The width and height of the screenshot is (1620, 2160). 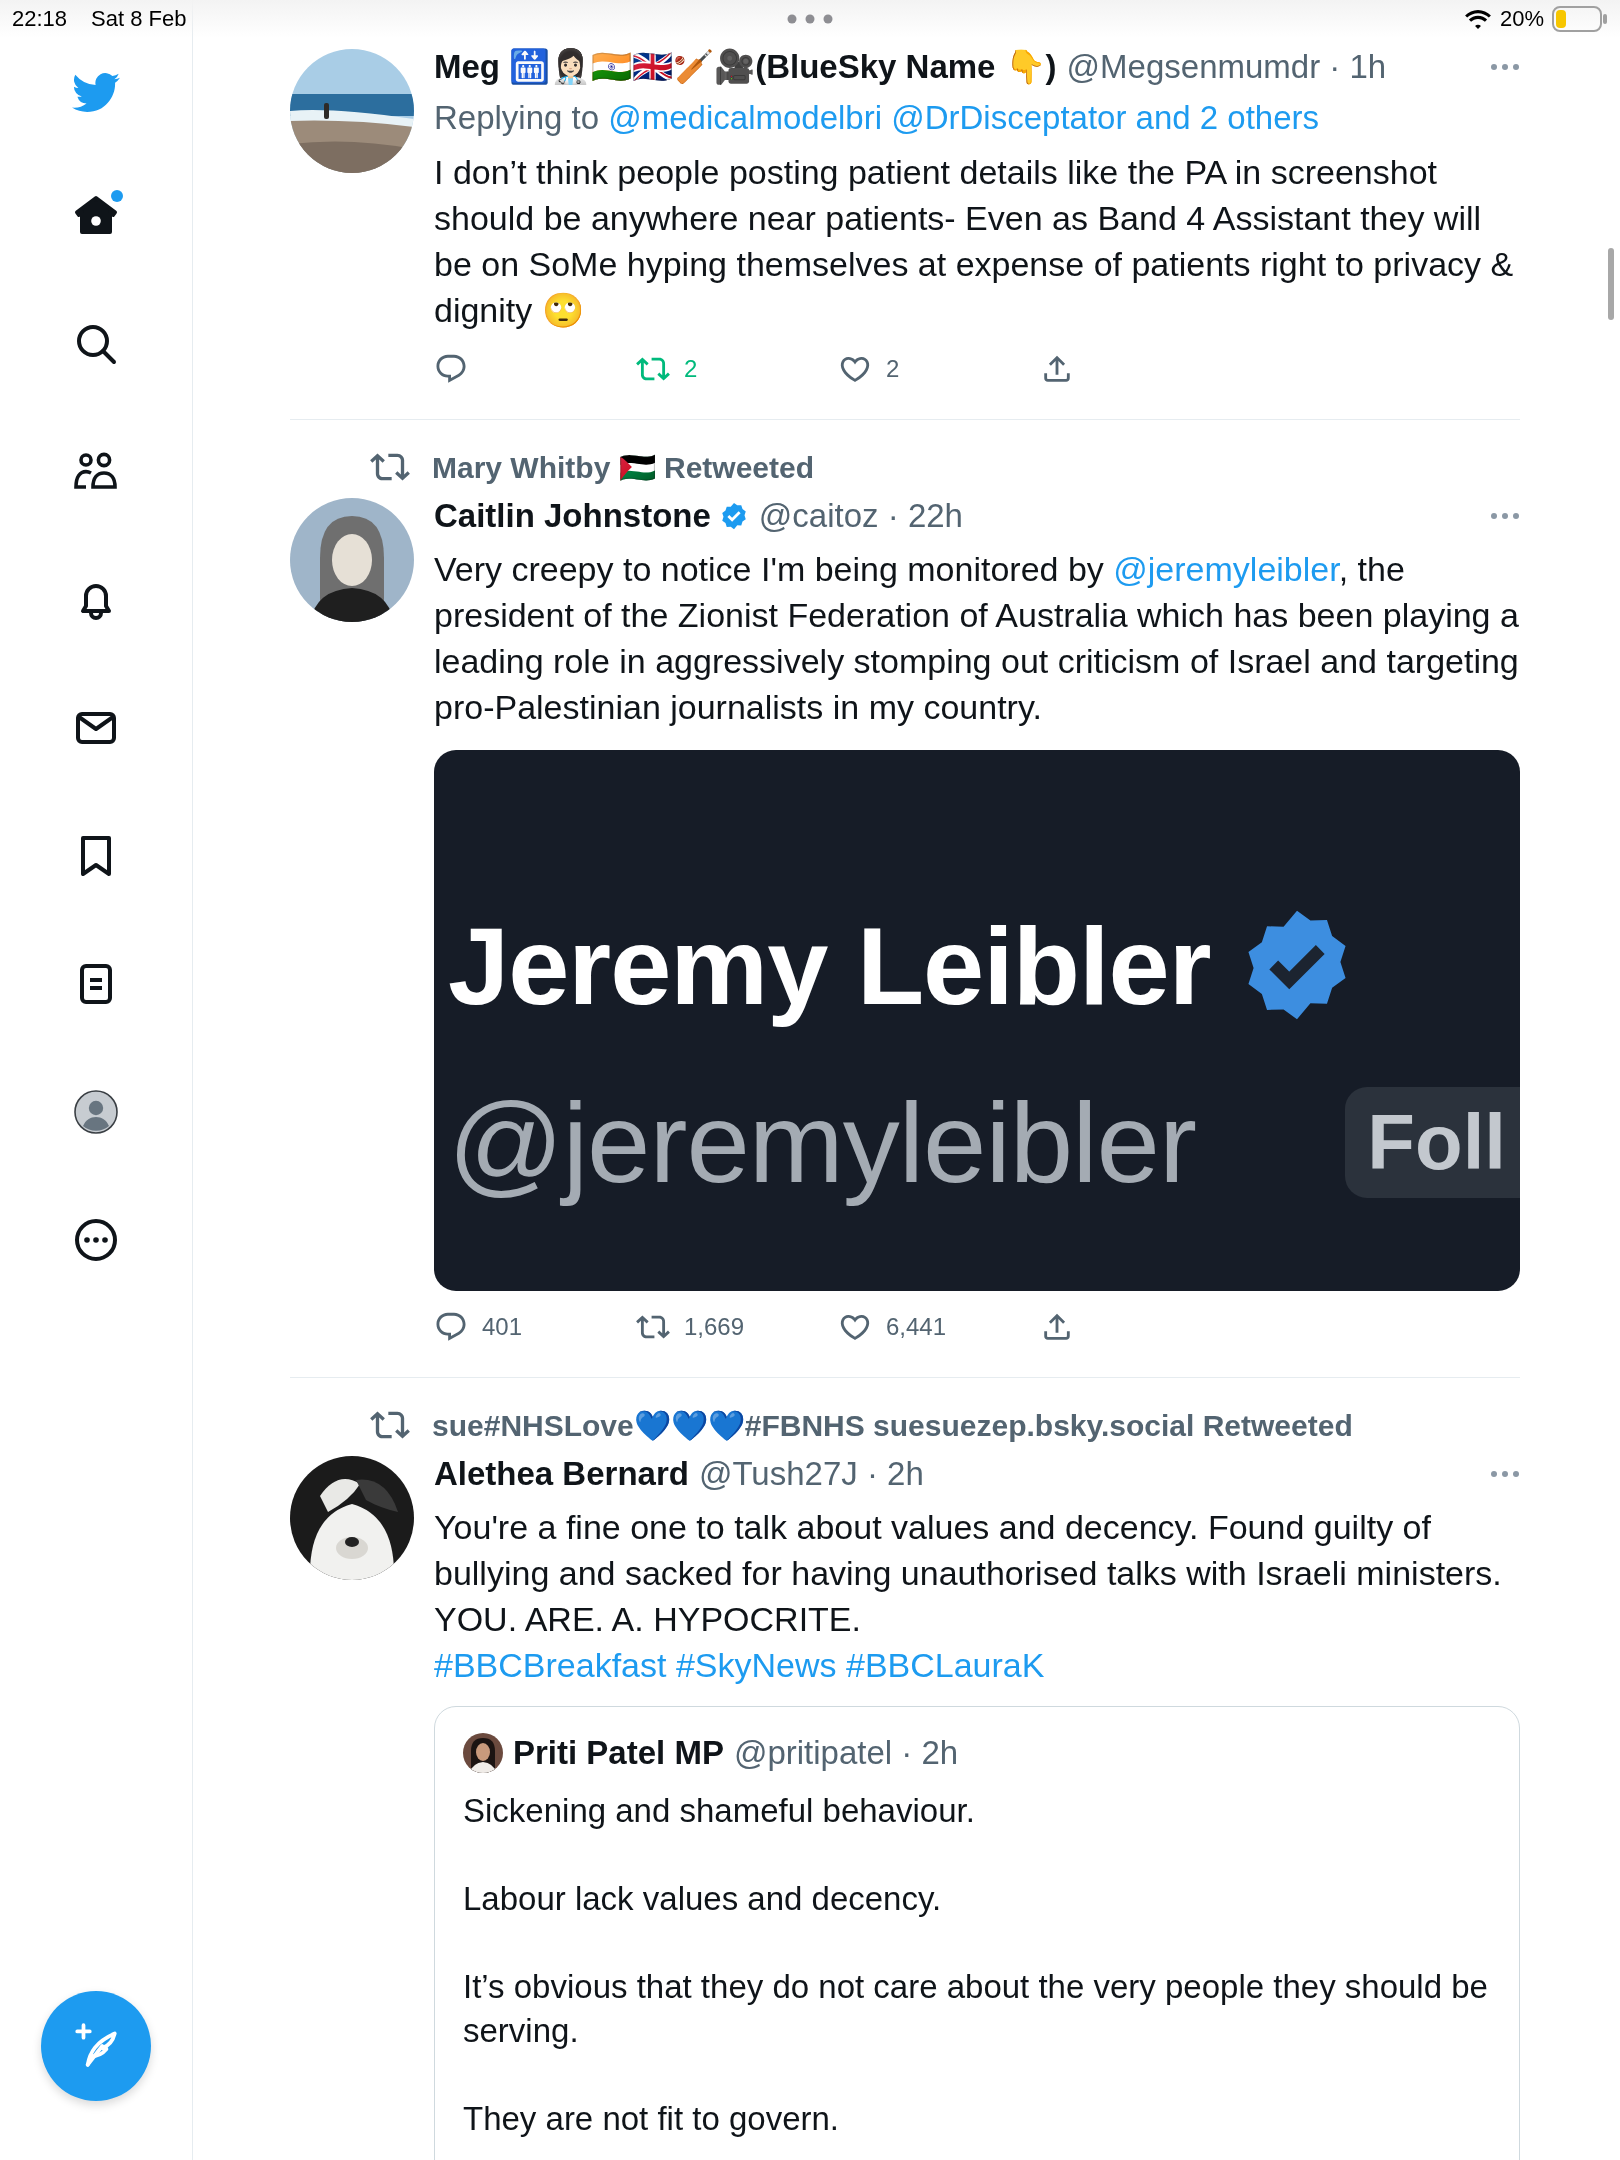 I want to click on profile-name: Jeremy Leibler, so click(x=829, y=965).